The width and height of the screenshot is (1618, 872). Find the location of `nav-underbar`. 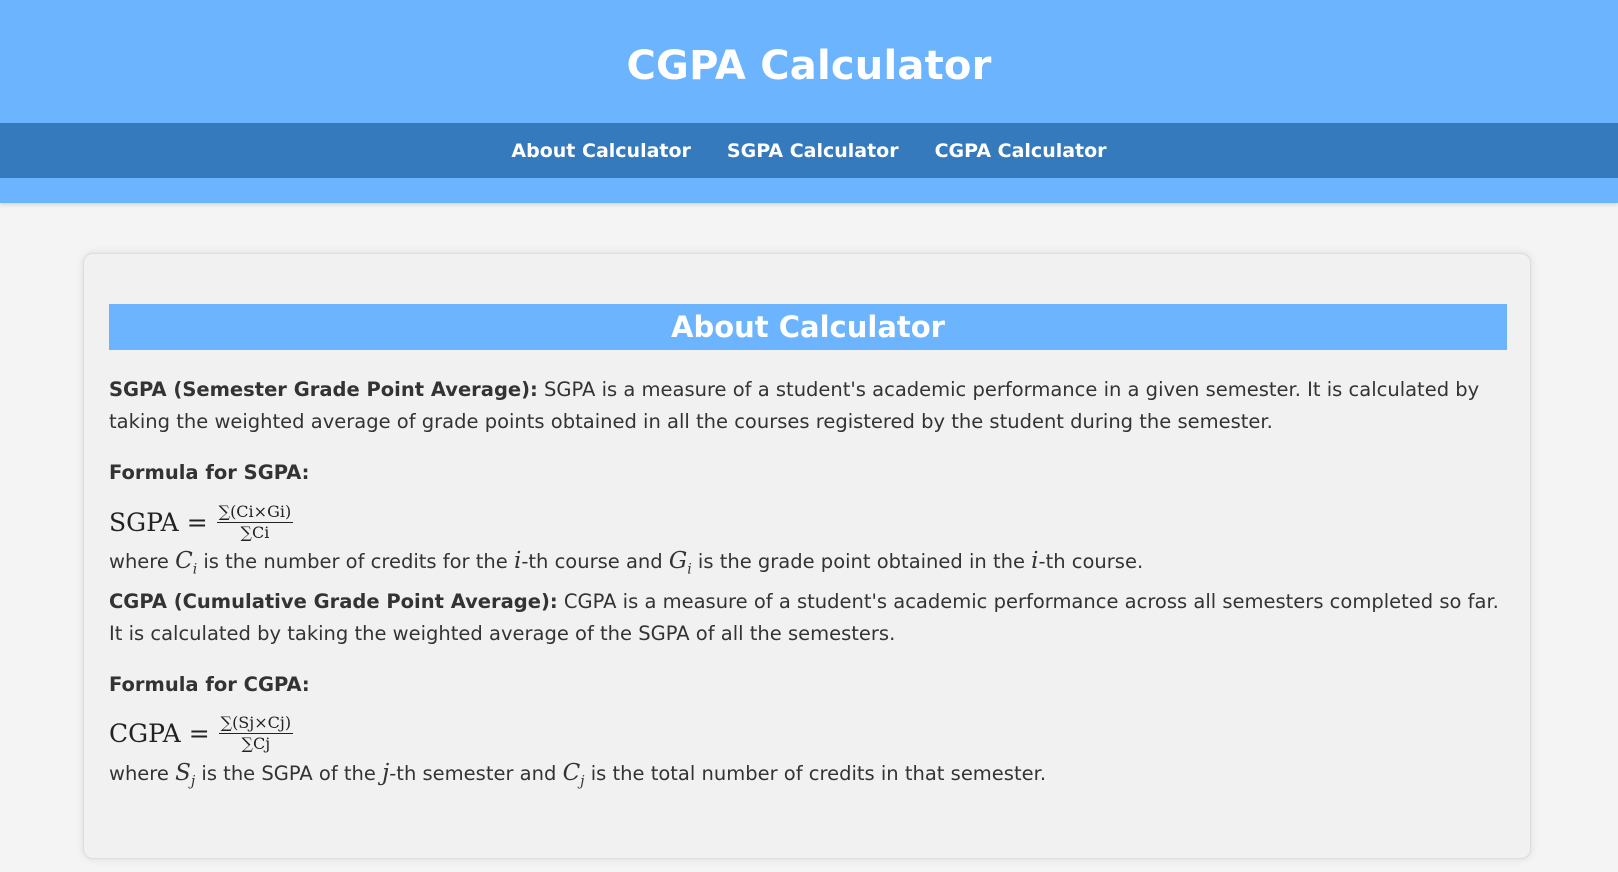

nav-underbar is located at coordinates (809, 190).